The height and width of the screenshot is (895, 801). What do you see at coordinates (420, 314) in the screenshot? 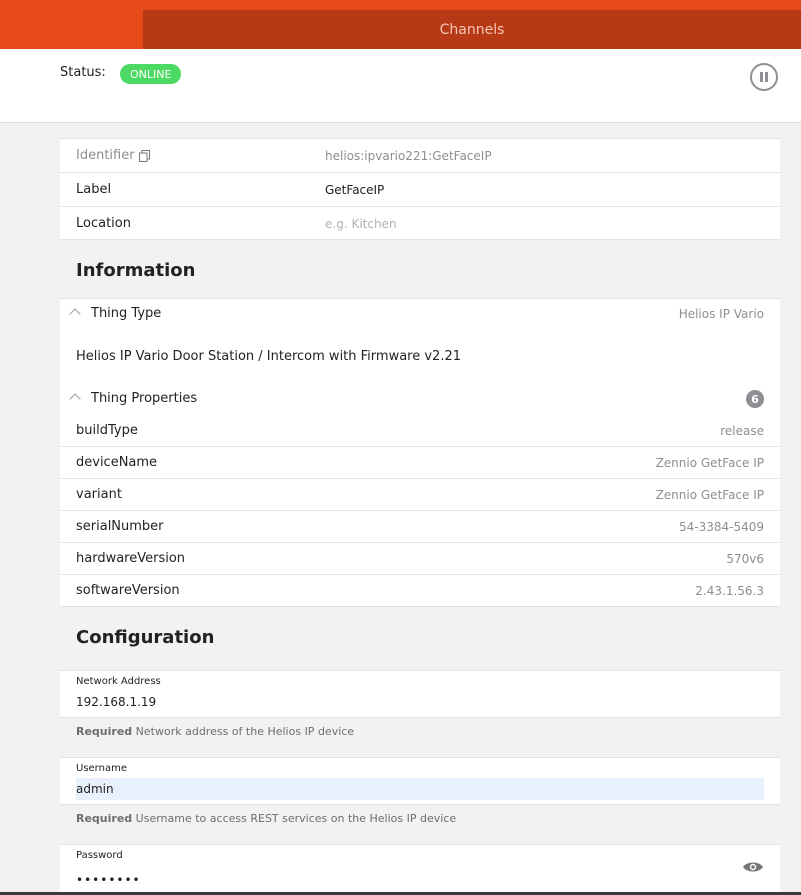
I see `thing-type-header: Thing Type Helios IP Vario` at bounding box center [420, 314].